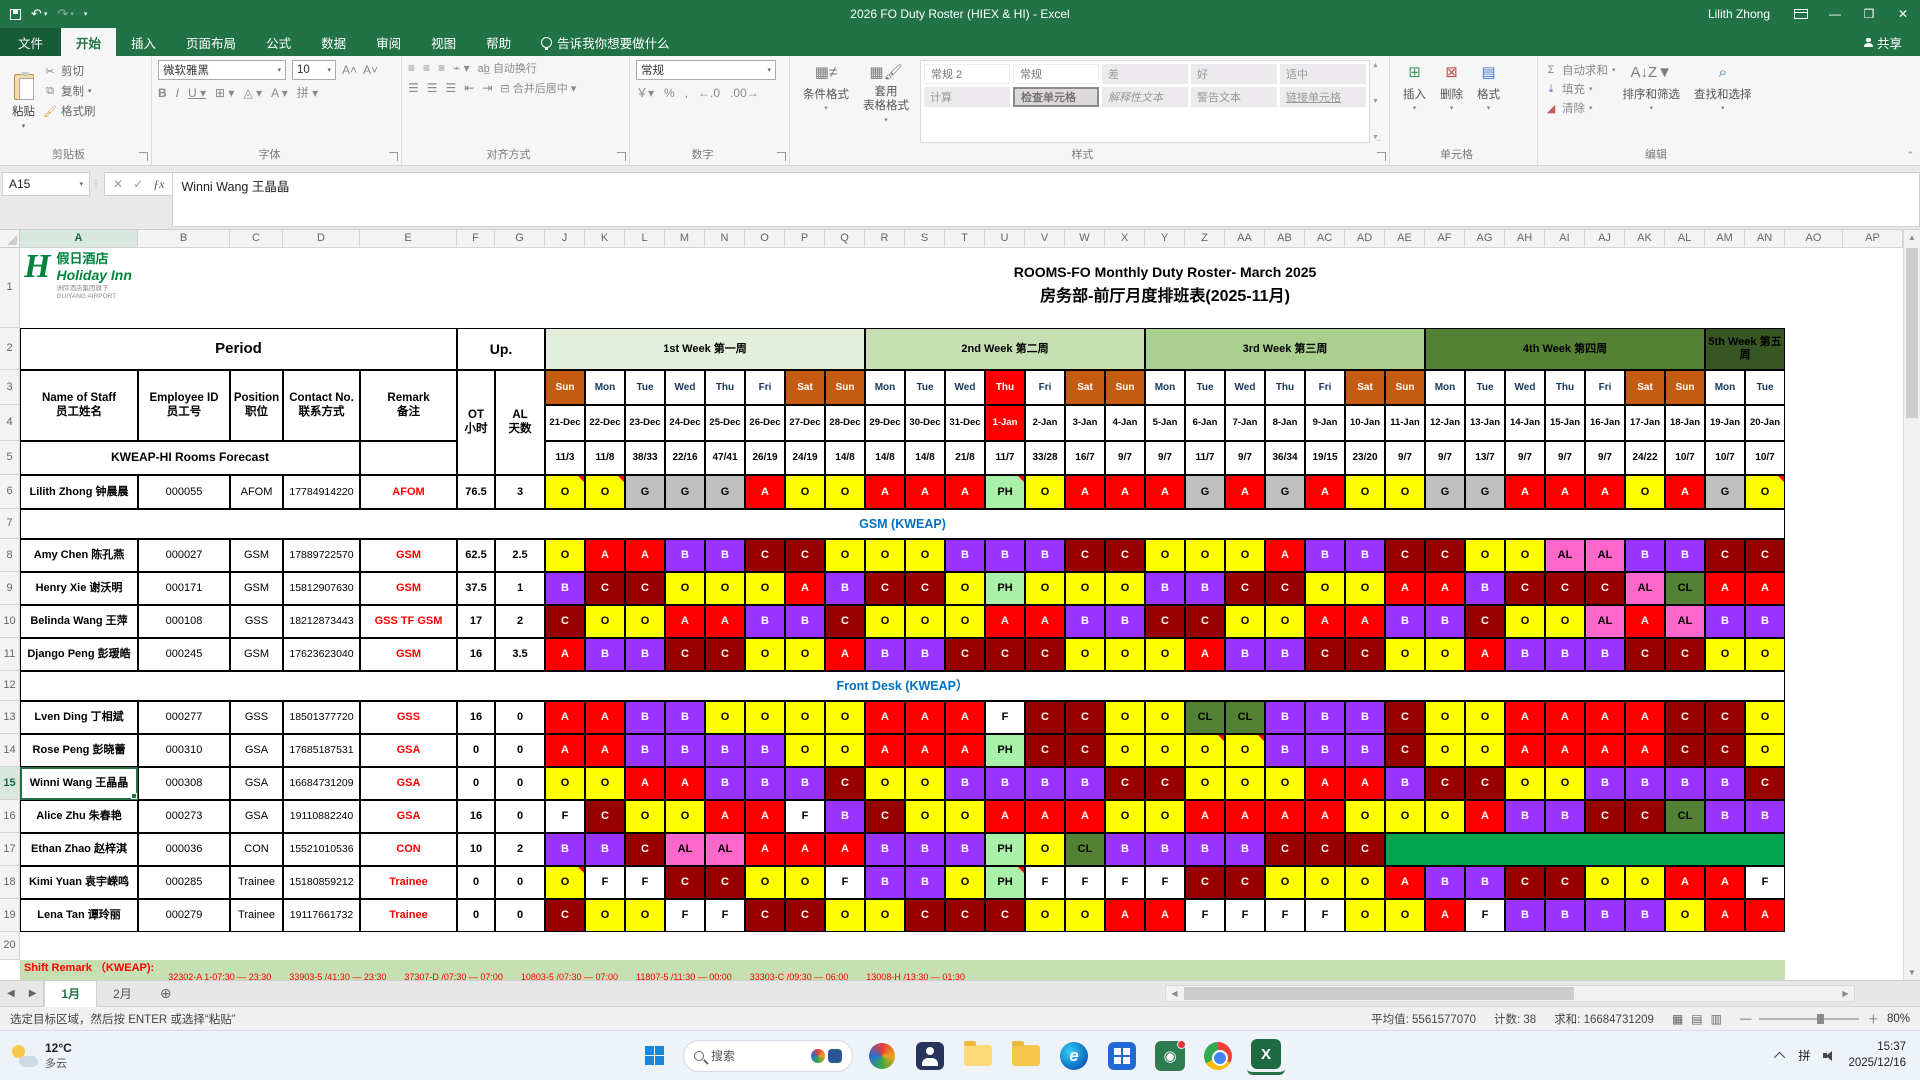 Image resolution: width=1920 pixels, height=1080 pixels. I want to click on column-header-L: L, so click(645, 239).